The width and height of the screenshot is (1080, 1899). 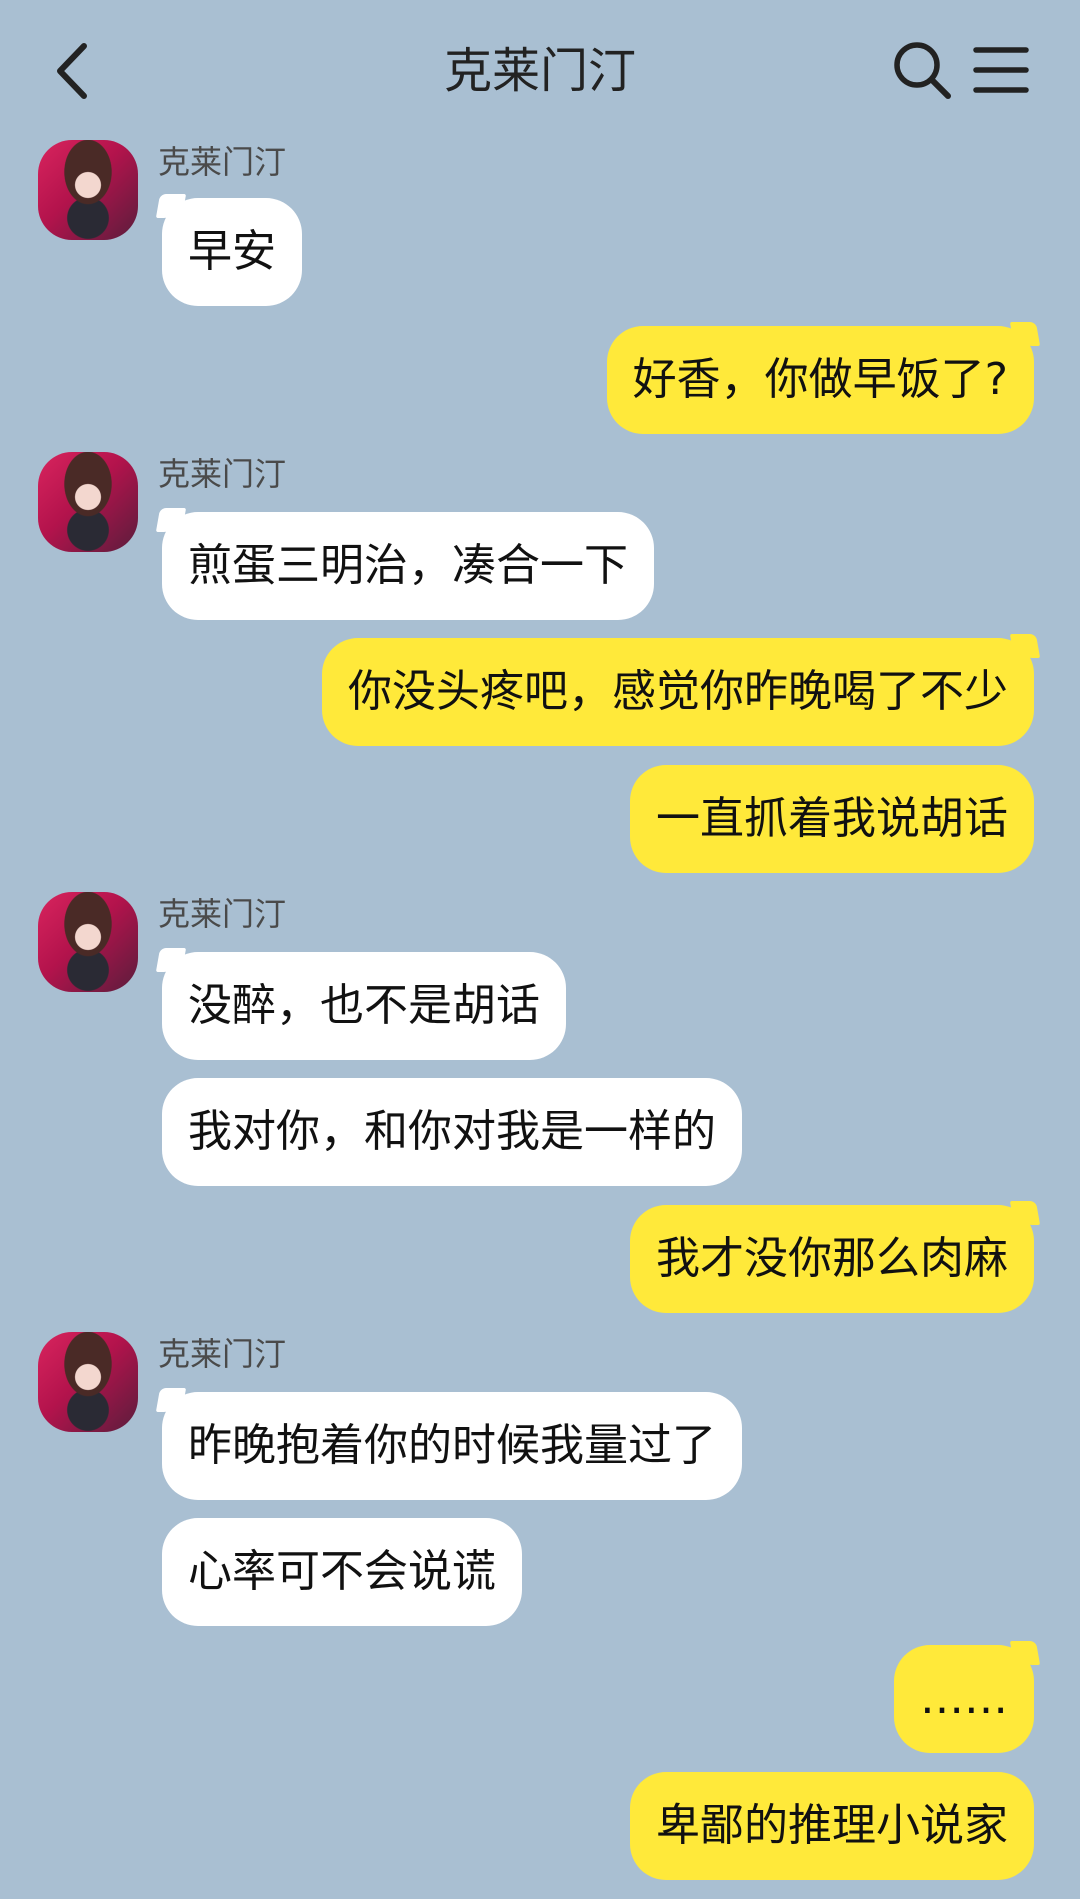 What do you see at coordinates (820, 380) in the screenshot?
I see `outgoing-message-bubble: 好香，你做早饭了?` at bounding box center [820, 380].